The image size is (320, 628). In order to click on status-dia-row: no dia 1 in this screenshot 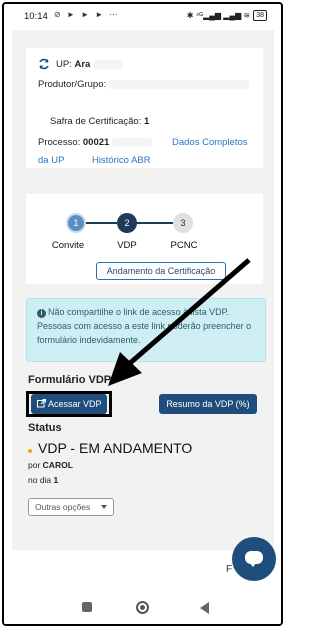, I will do `click(43, 480)`.